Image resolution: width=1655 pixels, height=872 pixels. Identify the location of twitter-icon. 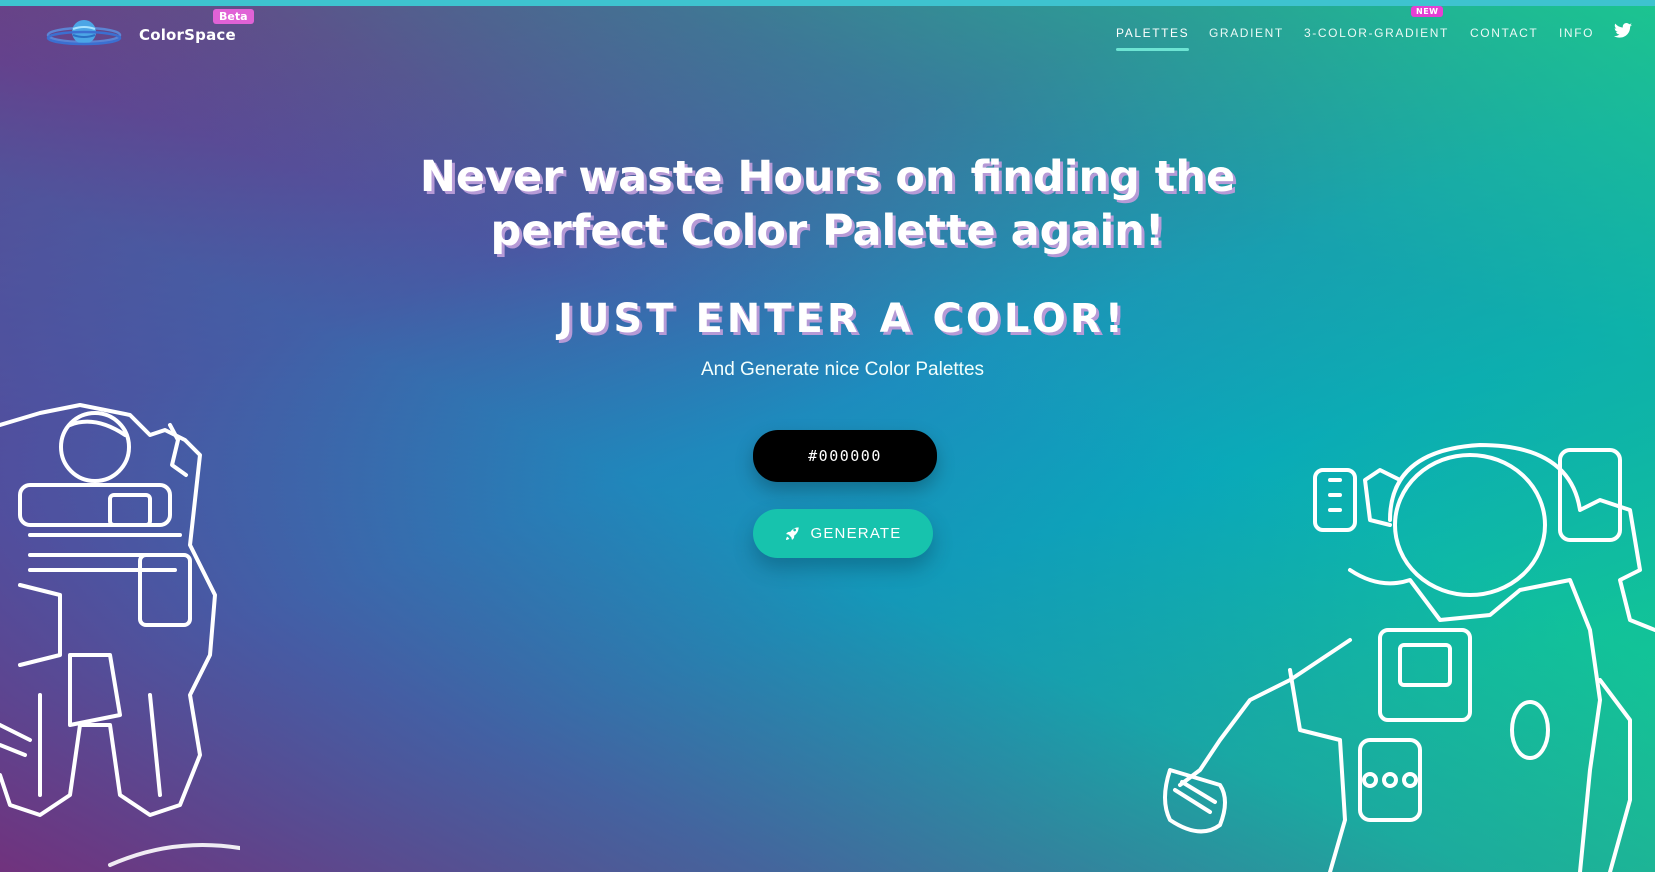
(1623, 30).